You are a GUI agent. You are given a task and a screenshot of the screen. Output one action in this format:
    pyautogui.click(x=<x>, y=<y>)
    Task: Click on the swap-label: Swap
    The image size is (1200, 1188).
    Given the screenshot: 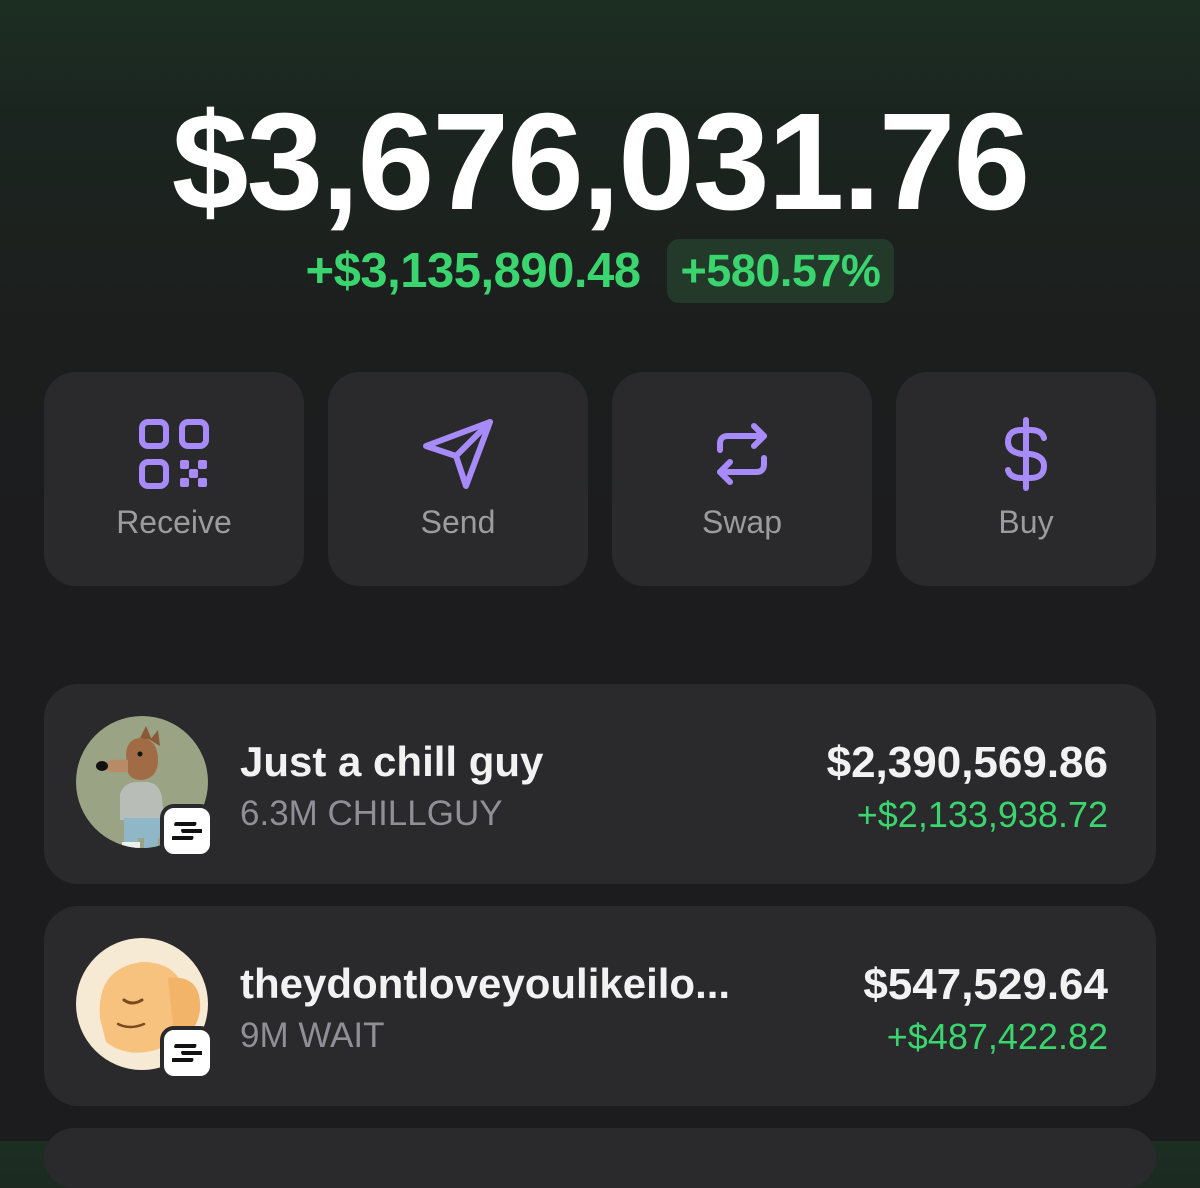 What is the action you would take?
    pyautogui.click(x=742, y=522)
    